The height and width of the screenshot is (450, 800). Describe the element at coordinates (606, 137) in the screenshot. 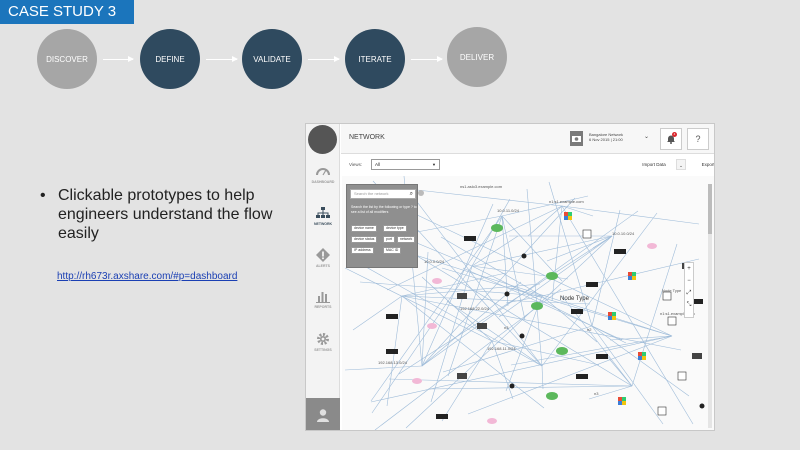

I see `network-selector: Bangalore Network 6 Nov 2015 | 21:00` at that location.